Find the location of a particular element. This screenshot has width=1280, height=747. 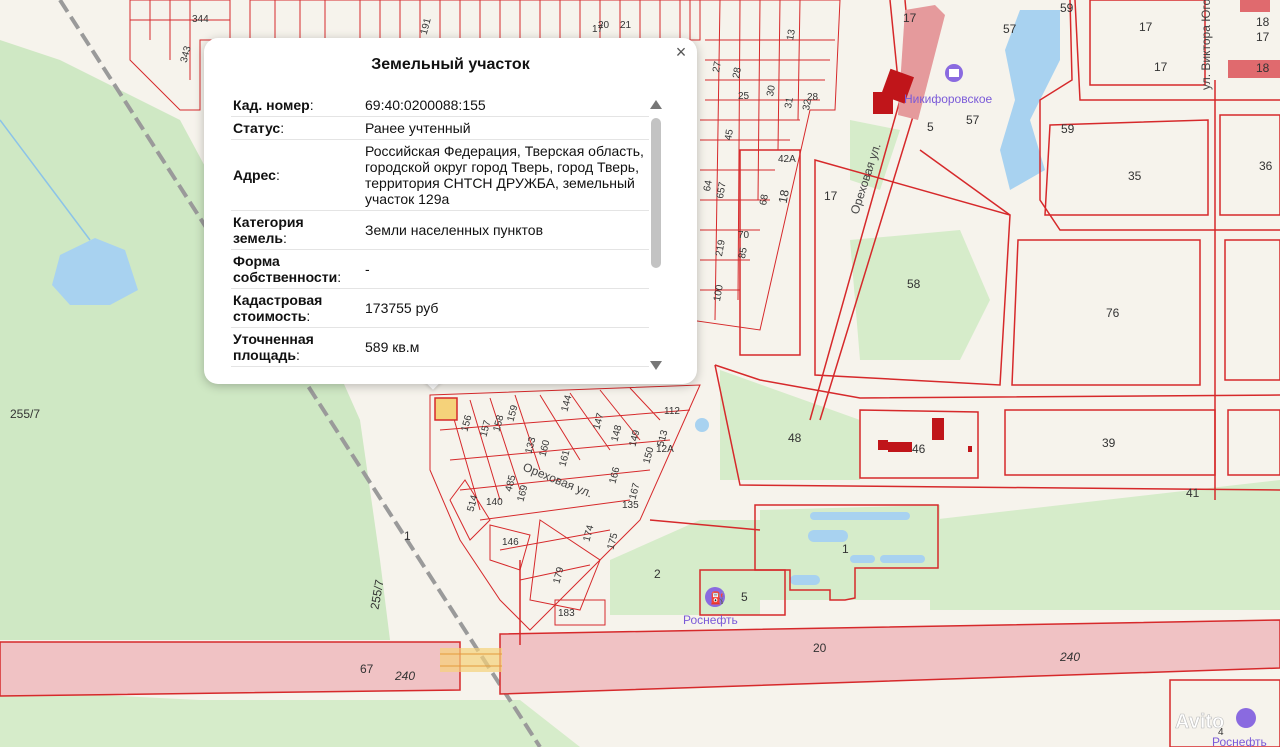

popup-scrollbar is located at coordinates (656, 234).